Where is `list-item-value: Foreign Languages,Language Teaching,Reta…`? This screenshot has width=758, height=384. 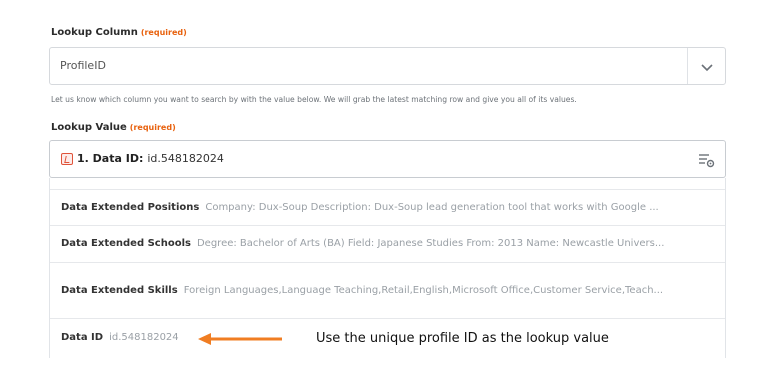
list-item-value: Foreign Languages,Language Teaching,Reta… is located at coordinates (423, 290).